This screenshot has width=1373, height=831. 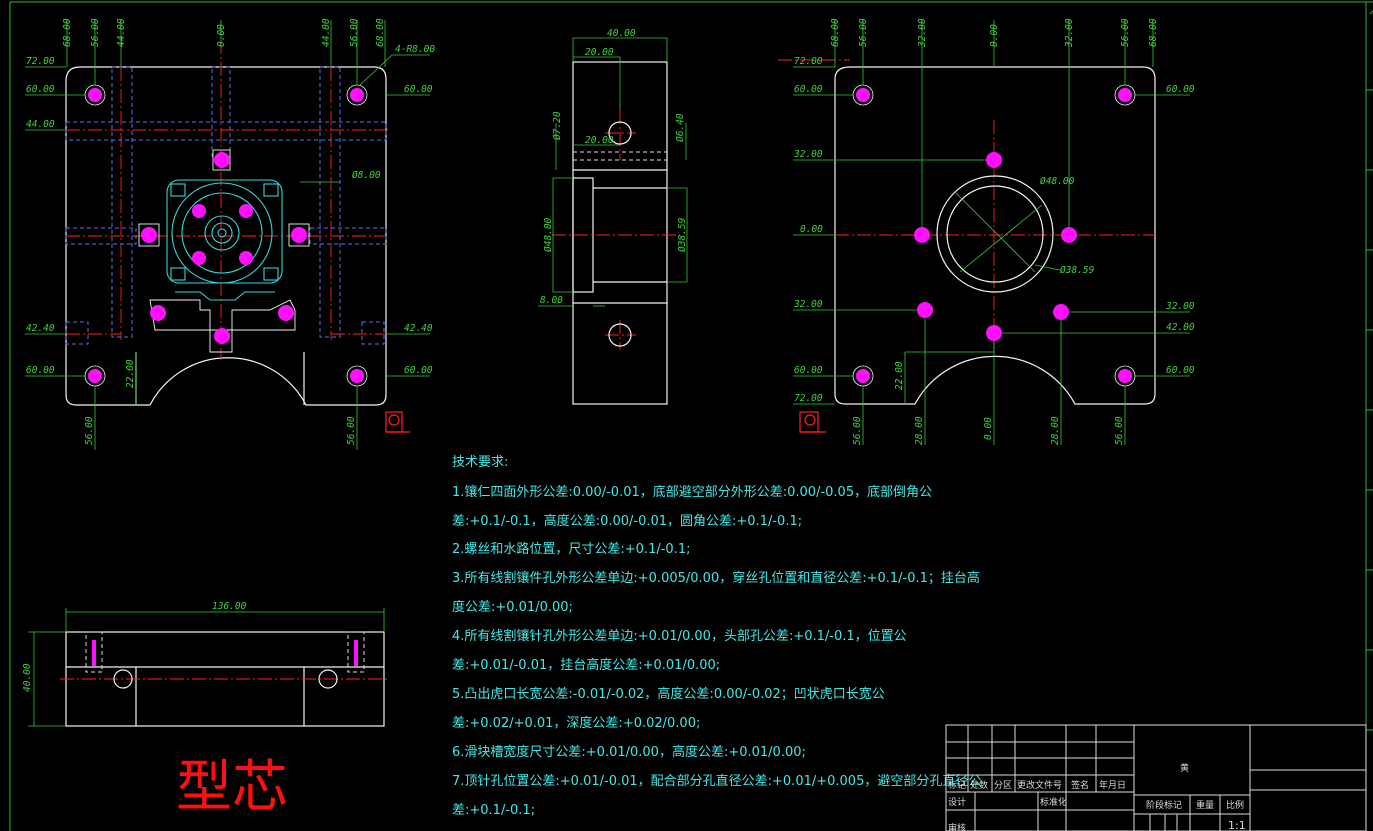 What do you see at coordinates (599, 140) in the screenshot?
I see `v2-inner: 20.00` at bounding box center [599, 140].